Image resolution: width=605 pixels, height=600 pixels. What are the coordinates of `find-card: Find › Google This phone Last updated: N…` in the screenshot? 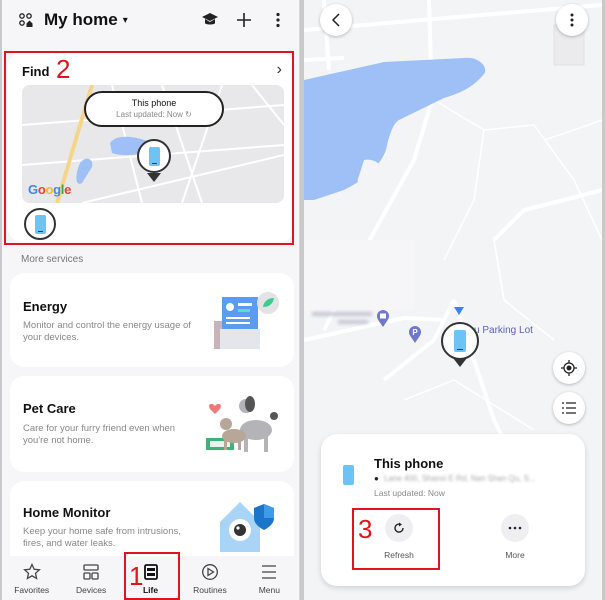 It's located at (151, 147).